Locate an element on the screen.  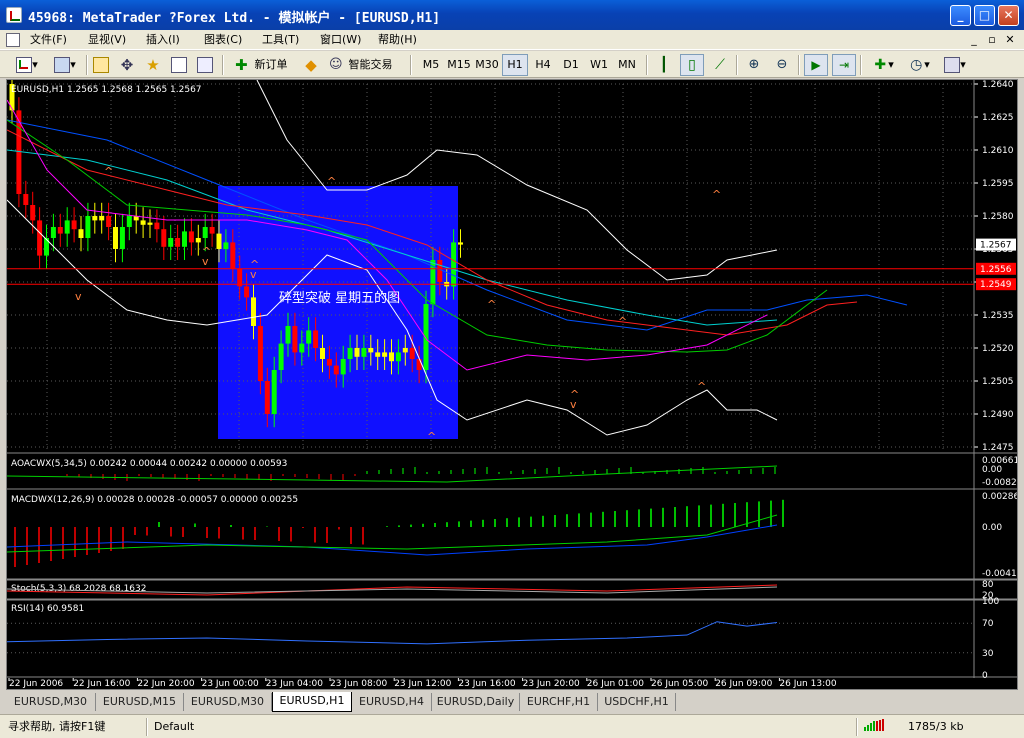
timeframe-h1: H1 is located at coordinates (515, 65).